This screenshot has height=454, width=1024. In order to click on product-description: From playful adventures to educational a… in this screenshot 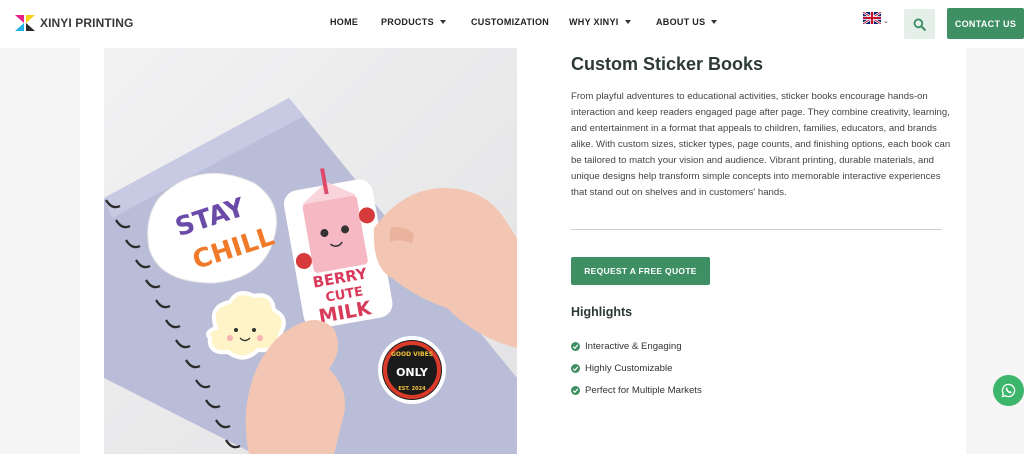, I will do `click(761, 144)`.